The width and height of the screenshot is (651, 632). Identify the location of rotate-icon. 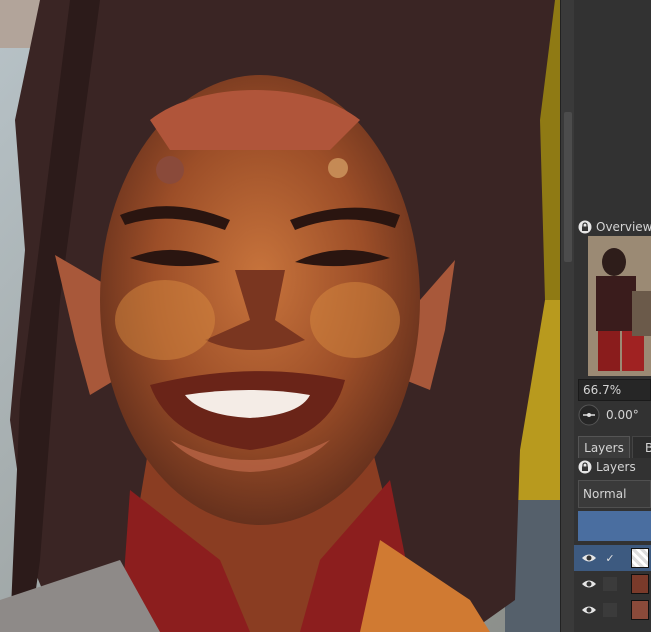
(589, 415).